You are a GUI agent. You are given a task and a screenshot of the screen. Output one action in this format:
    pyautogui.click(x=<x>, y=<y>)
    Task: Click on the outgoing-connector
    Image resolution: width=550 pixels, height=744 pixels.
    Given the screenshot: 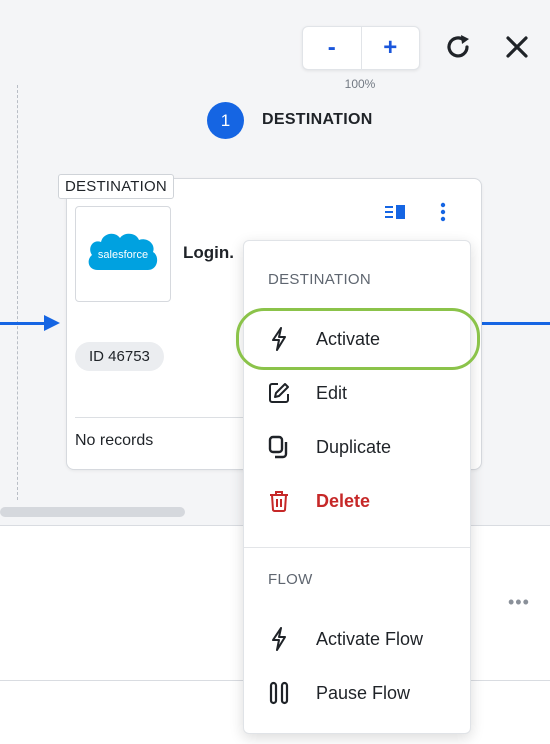 What is the action you would take?
    pyautogui.click(x=510, y=323)
    